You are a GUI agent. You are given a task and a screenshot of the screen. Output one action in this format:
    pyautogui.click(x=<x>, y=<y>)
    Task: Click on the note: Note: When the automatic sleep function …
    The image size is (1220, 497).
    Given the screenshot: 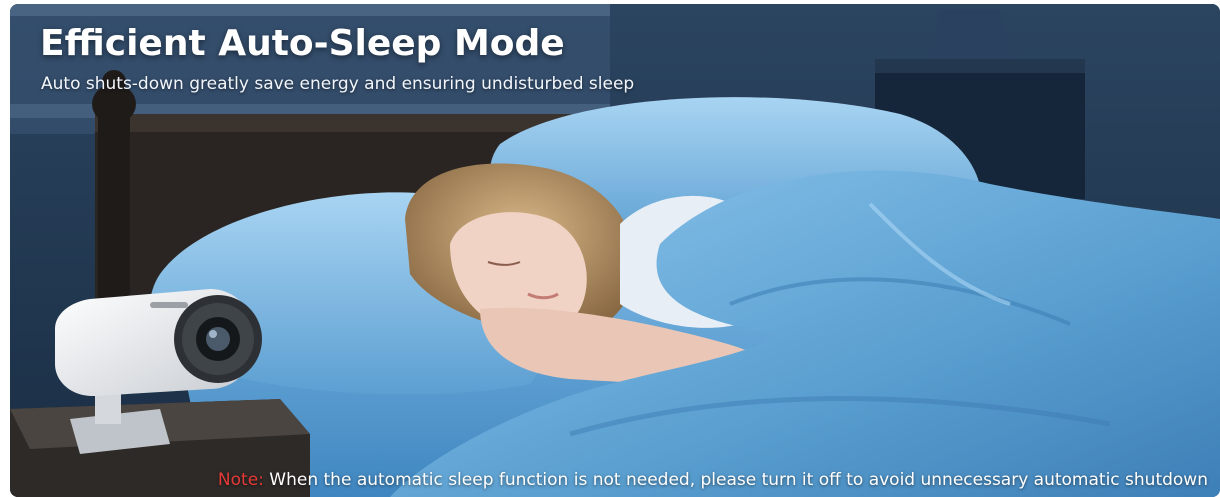 What is the action you would take?
    pyautogui.click(x=713, y=480)
    